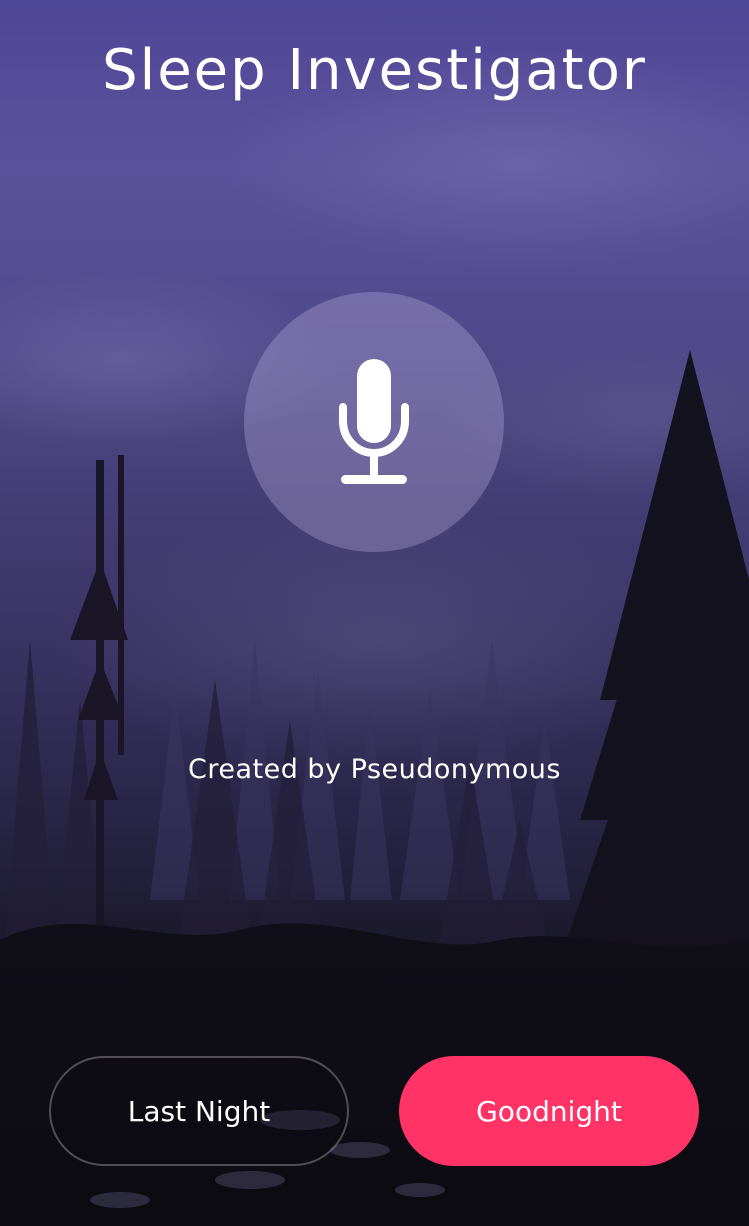 The height and width of the screenshot is (1226, 749). I want to click on goodnight-label: Goodnight, so click(549, 1111).